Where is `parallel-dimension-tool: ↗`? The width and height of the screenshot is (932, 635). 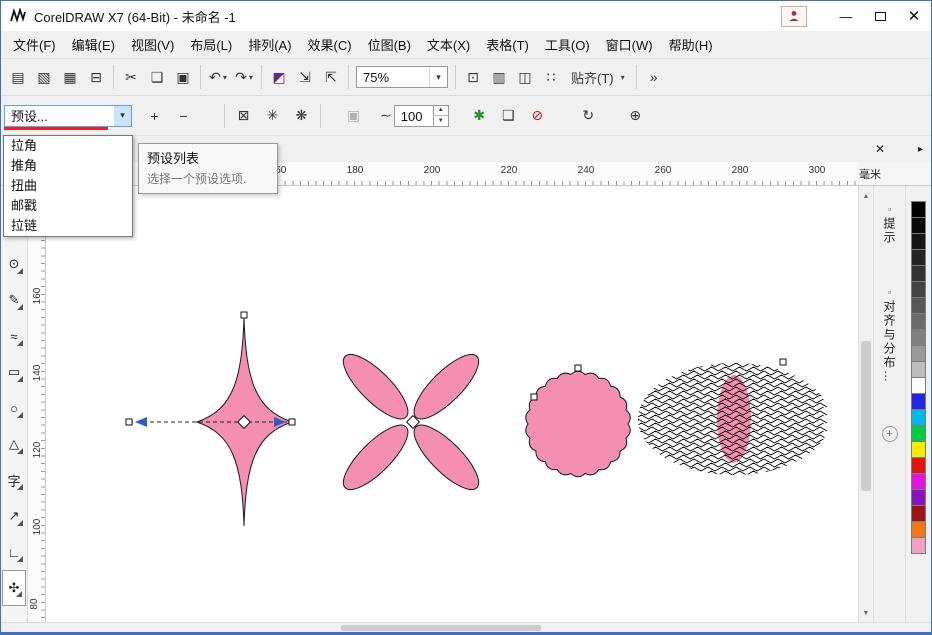 parallel-dimension-tool: ↗ is located at coordinates (14, 516).